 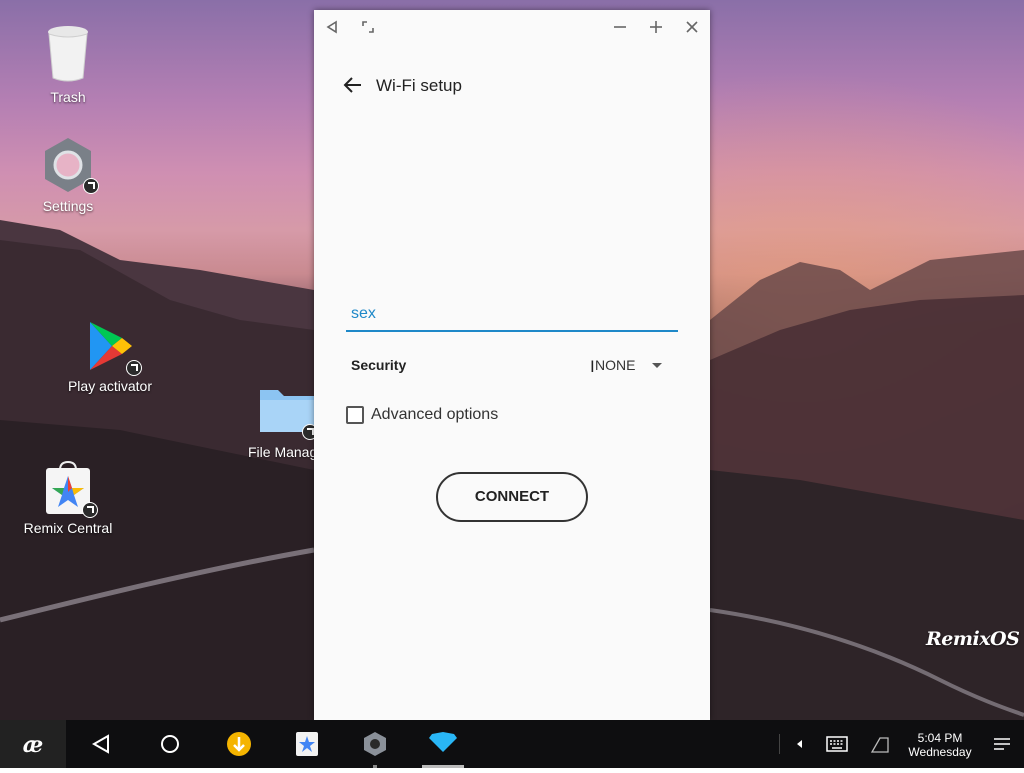 I want to click on tray-clock: 5:04 PM Wednesday, so click(x=940, y=744).